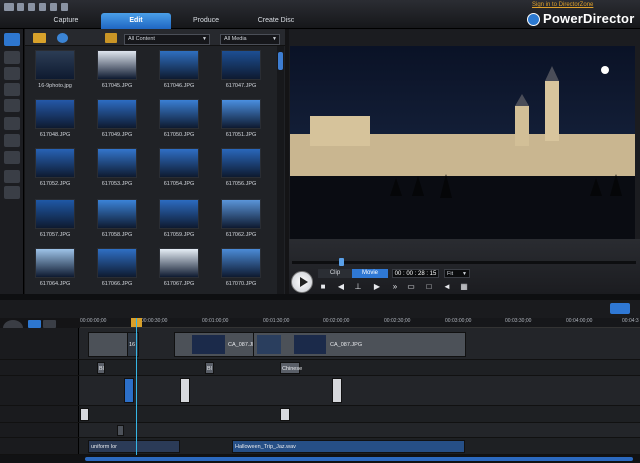 The image size is (640, 463). I want to click on content-filter-dropdown: All Content ▼, so click(167, 39).